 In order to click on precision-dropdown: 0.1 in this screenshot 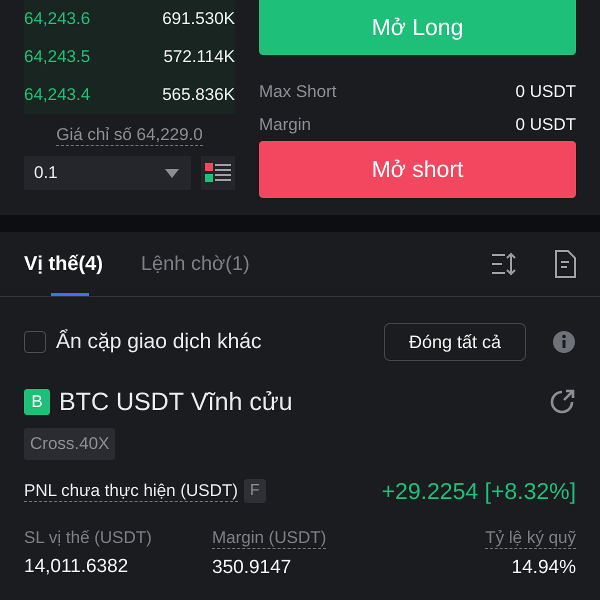, I will do `click(107, 173)`.